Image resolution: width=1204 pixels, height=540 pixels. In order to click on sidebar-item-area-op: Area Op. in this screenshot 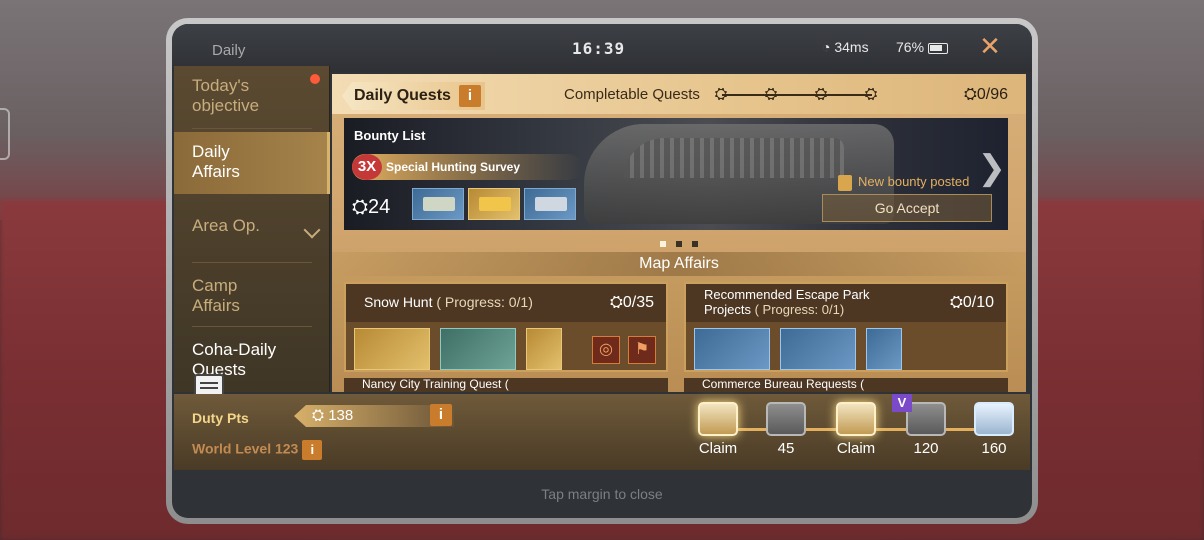, I will do `click(252, 237)`.